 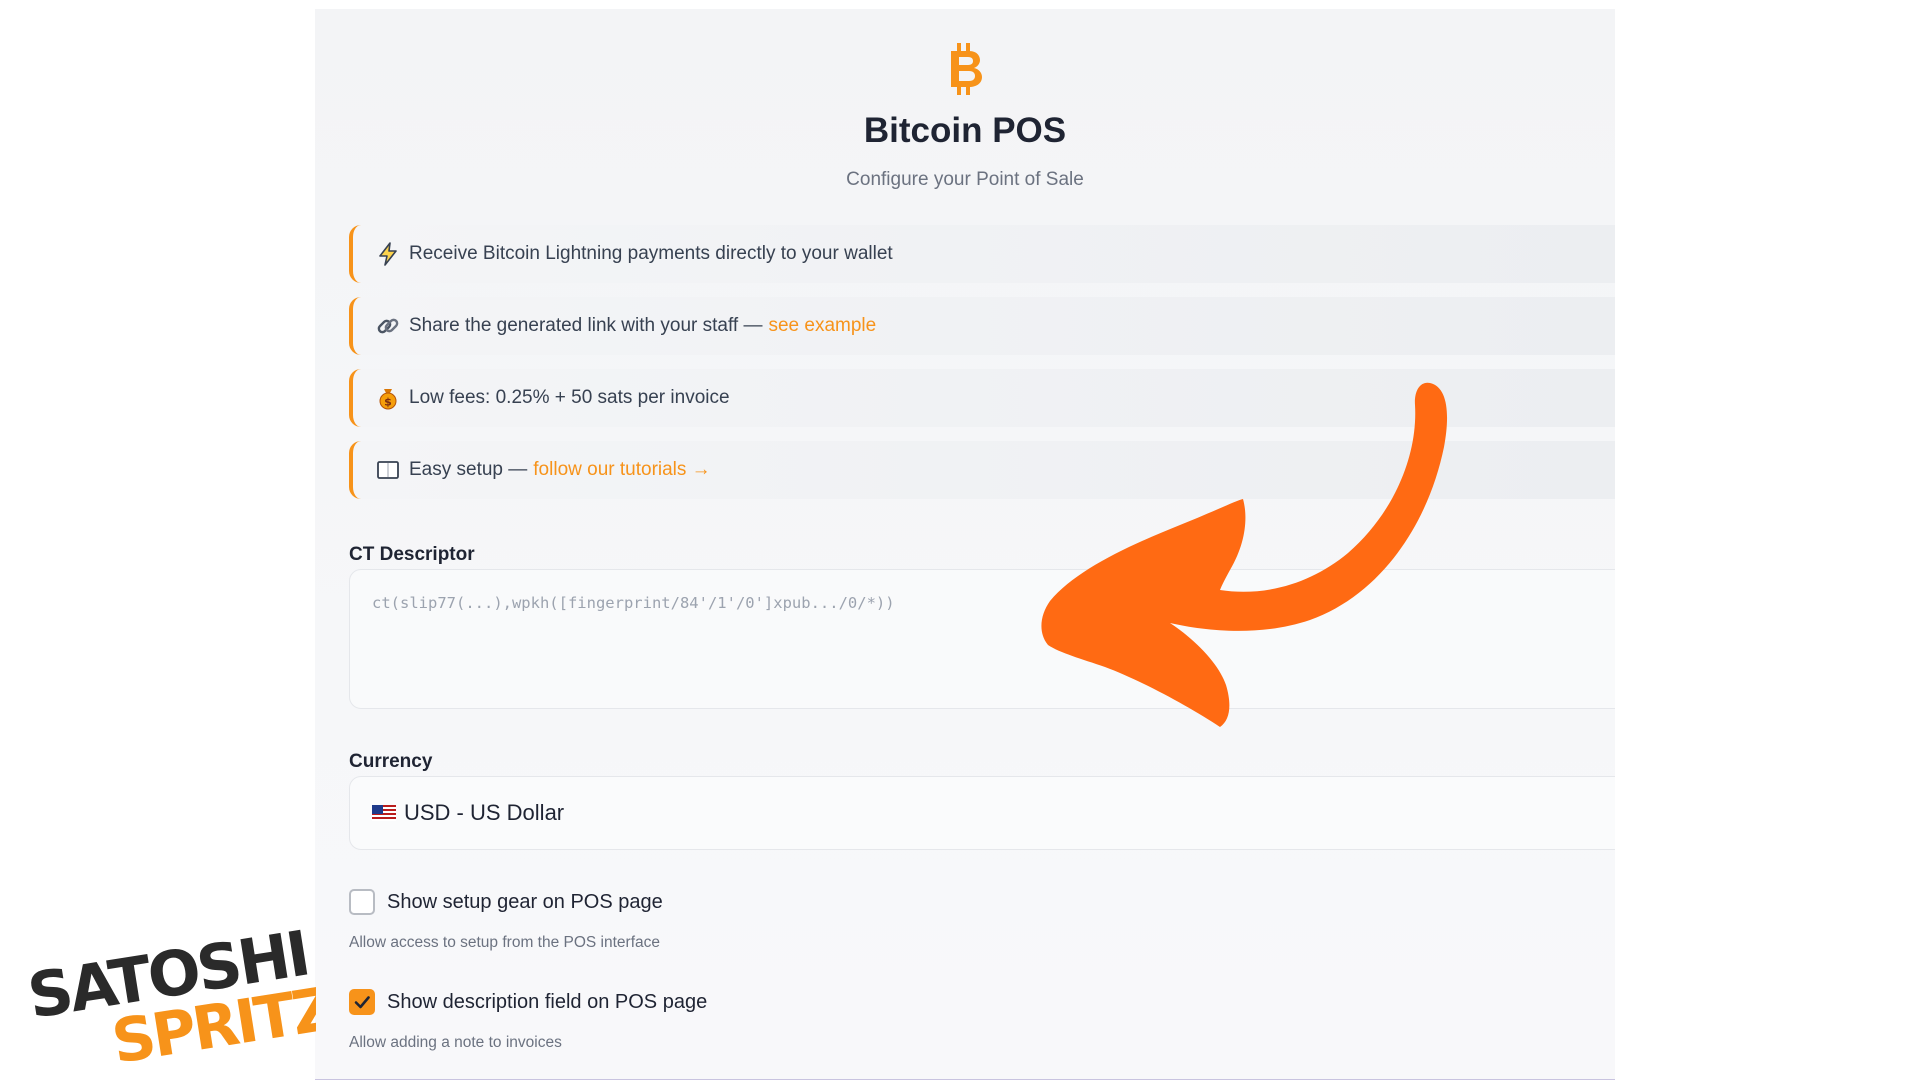 I want to click on checkmark-icon, so click(x=362, y=1002).